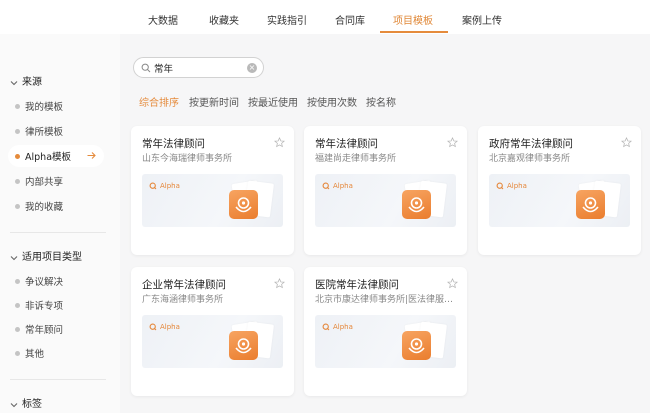 The height and width of the screenshot is (413, 650). I want to click on sidebar-item-label: Alpha模板, so click(48, 157).